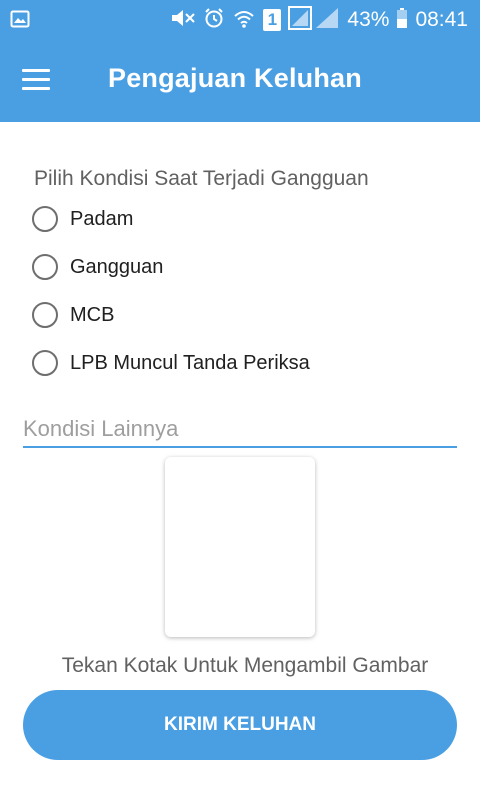 The height and width of the screenshot is (800, 480). Describe the element at coordinates (441, 19) in the screenshot. I see `clock: 08:41` at that location.